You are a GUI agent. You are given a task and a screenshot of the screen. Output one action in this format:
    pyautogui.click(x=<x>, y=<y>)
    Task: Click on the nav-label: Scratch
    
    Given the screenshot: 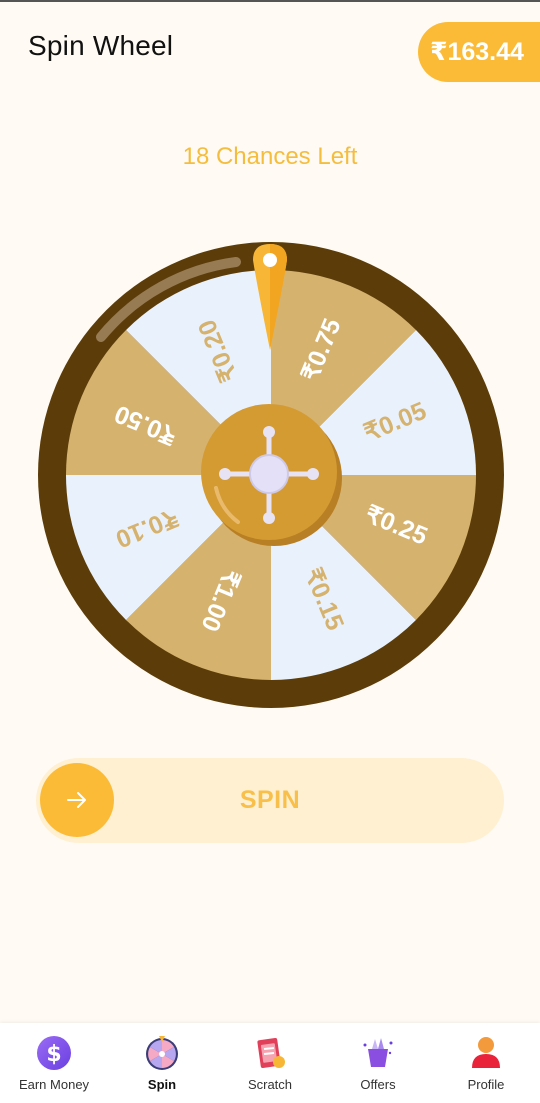 What is the action you would take?
    pyautogui.click(x=270, y=1084)
    